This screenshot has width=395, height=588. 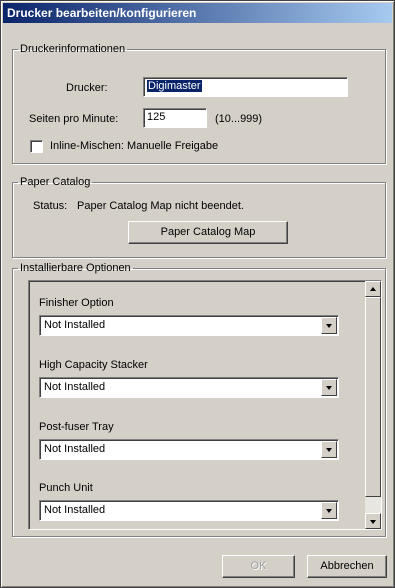 I want to click on punch-unit-select: Not Installed, so click(x=189, y=510).